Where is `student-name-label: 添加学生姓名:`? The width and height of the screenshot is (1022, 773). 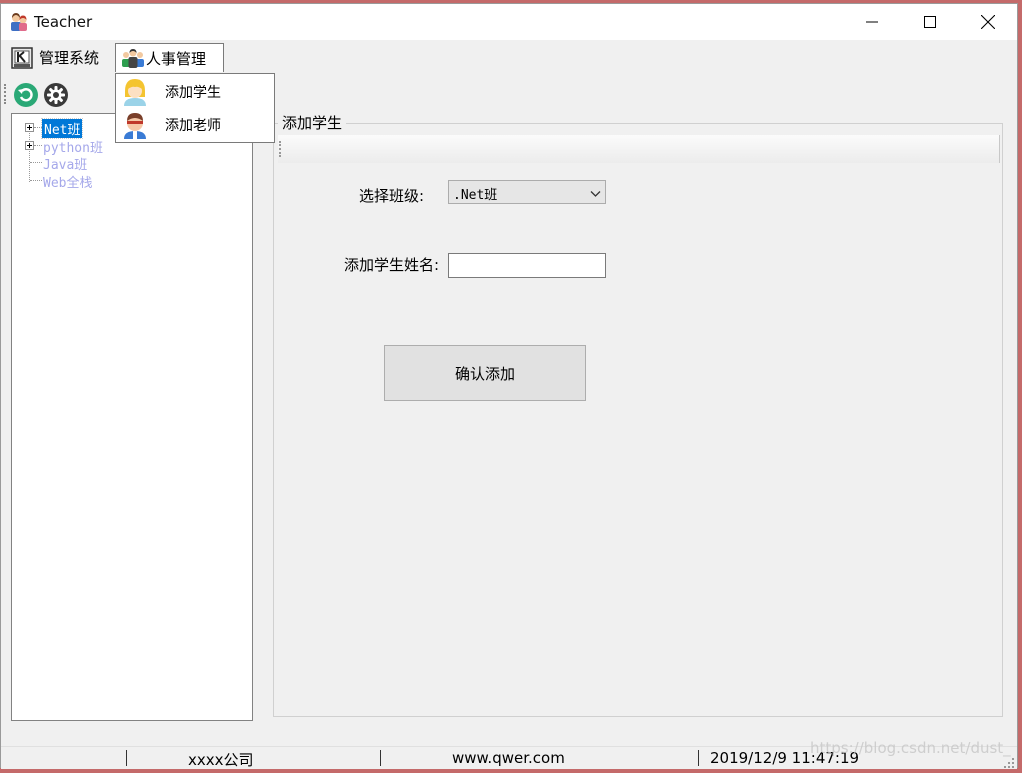
student-name-label: 添加学生姓名: is located at coordinates (392, 265).